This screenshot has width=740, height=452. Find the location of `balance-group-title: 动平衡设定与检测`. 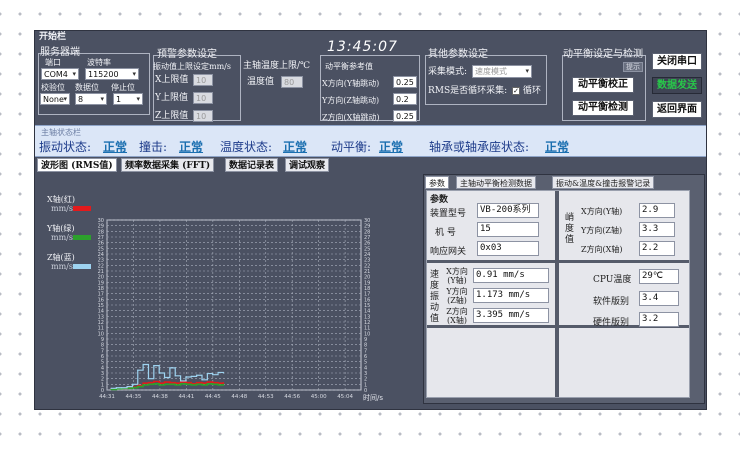

balance-group-title: 动平衡设定与检测 is located at coordinates (603, 54).